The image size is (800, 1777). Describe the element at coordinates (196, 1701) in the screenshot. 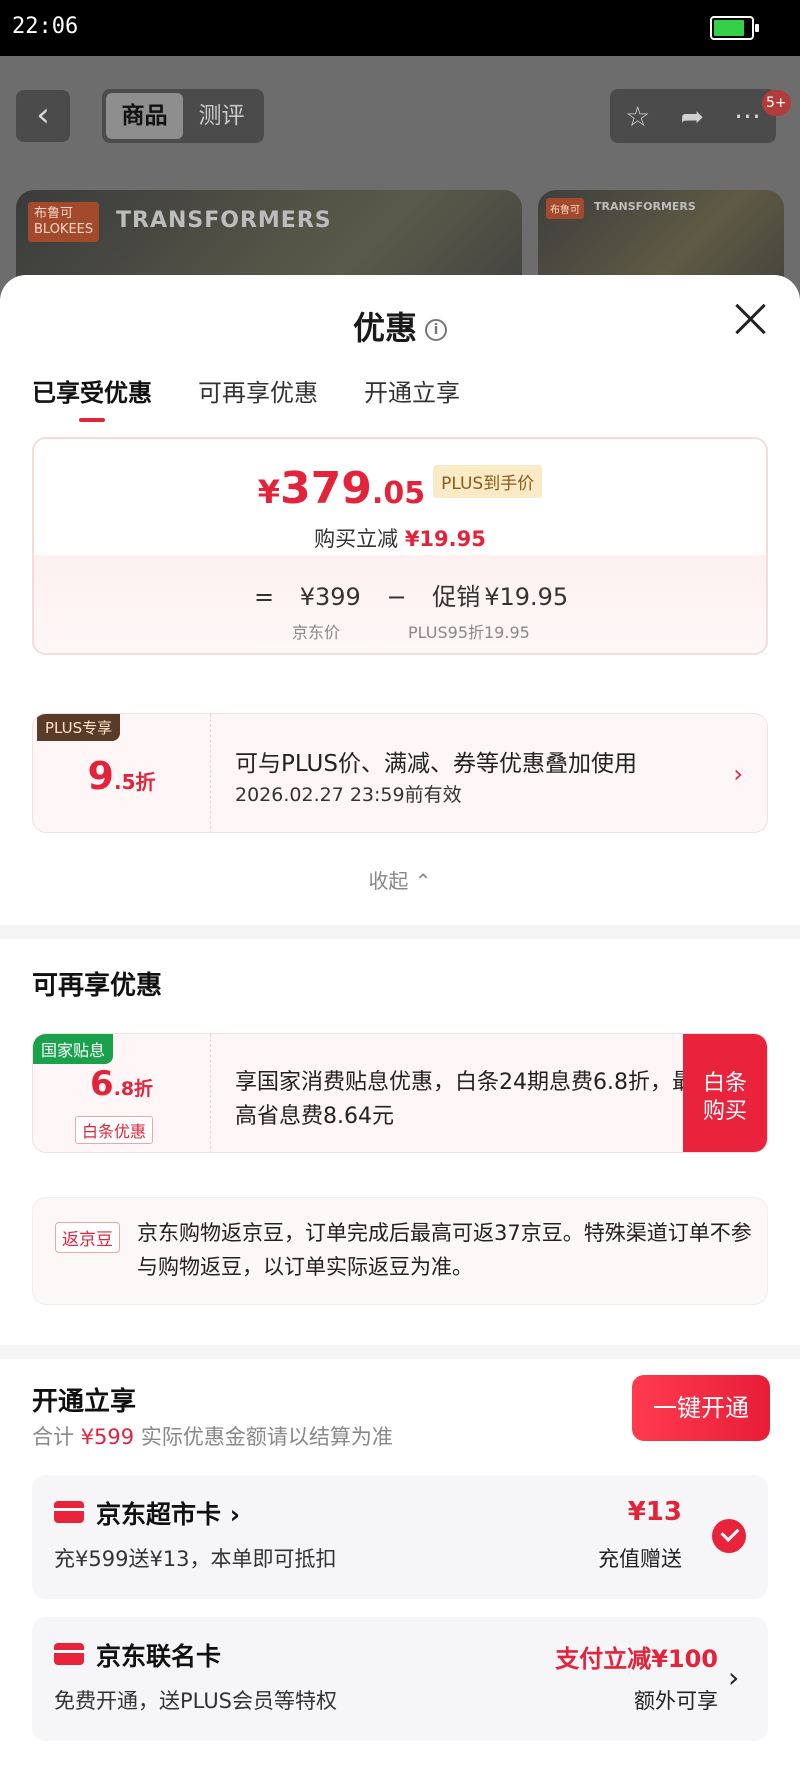

I see `offer-desc: 免费开通，送PLUS会员等特权` at that location.